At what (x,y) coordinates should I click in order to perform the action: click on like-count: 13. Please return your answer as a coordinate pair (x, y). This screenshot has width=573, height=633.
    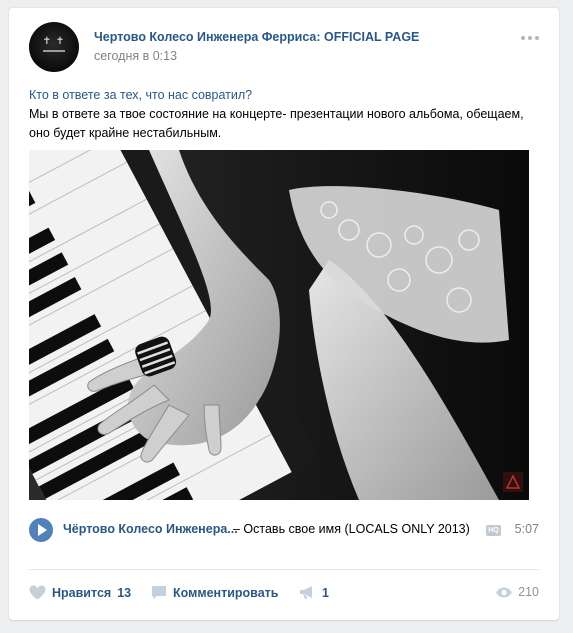
    Looking at the image, I should click on (124, 592).